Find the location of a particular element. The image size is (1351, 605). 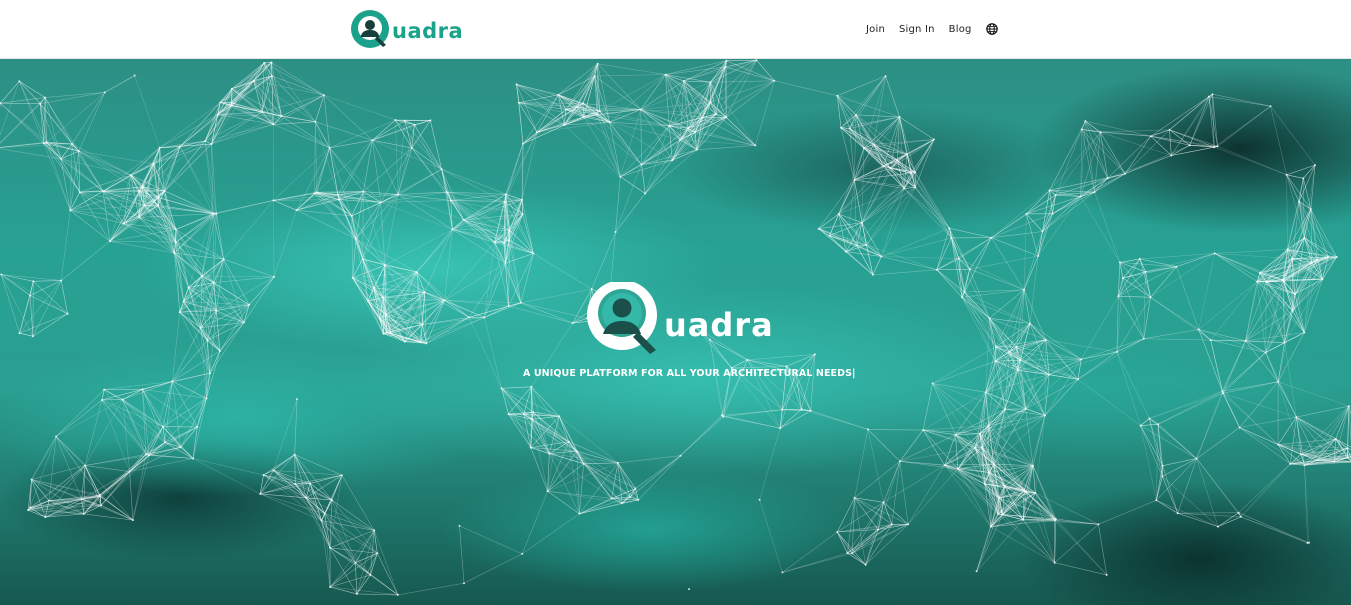

main-nav: Join Sign In Blog is located at coordinates (932, 29).